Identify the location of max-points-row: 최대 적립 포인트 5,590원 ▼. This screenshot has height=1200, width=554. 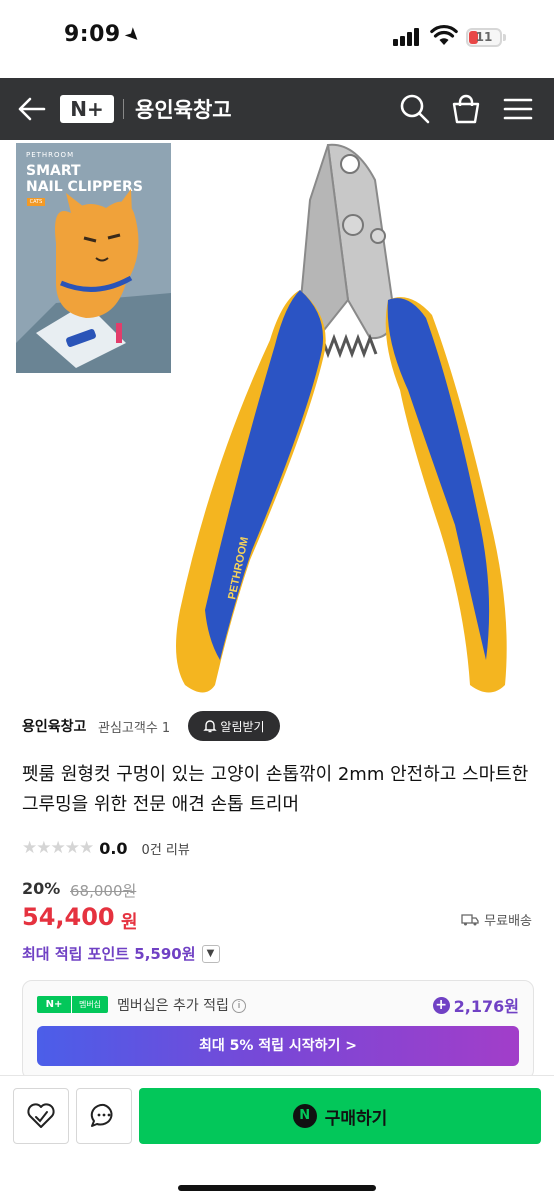
(121, 953).